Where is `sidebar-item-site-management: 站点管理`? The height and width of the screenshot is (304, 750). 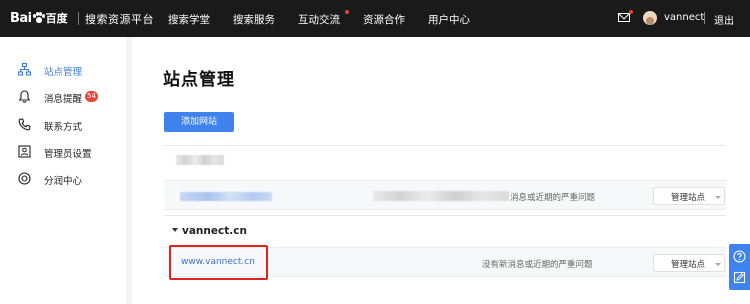
sidebar-item-site-management: 站点管理 is located at coordinates (63, 70).